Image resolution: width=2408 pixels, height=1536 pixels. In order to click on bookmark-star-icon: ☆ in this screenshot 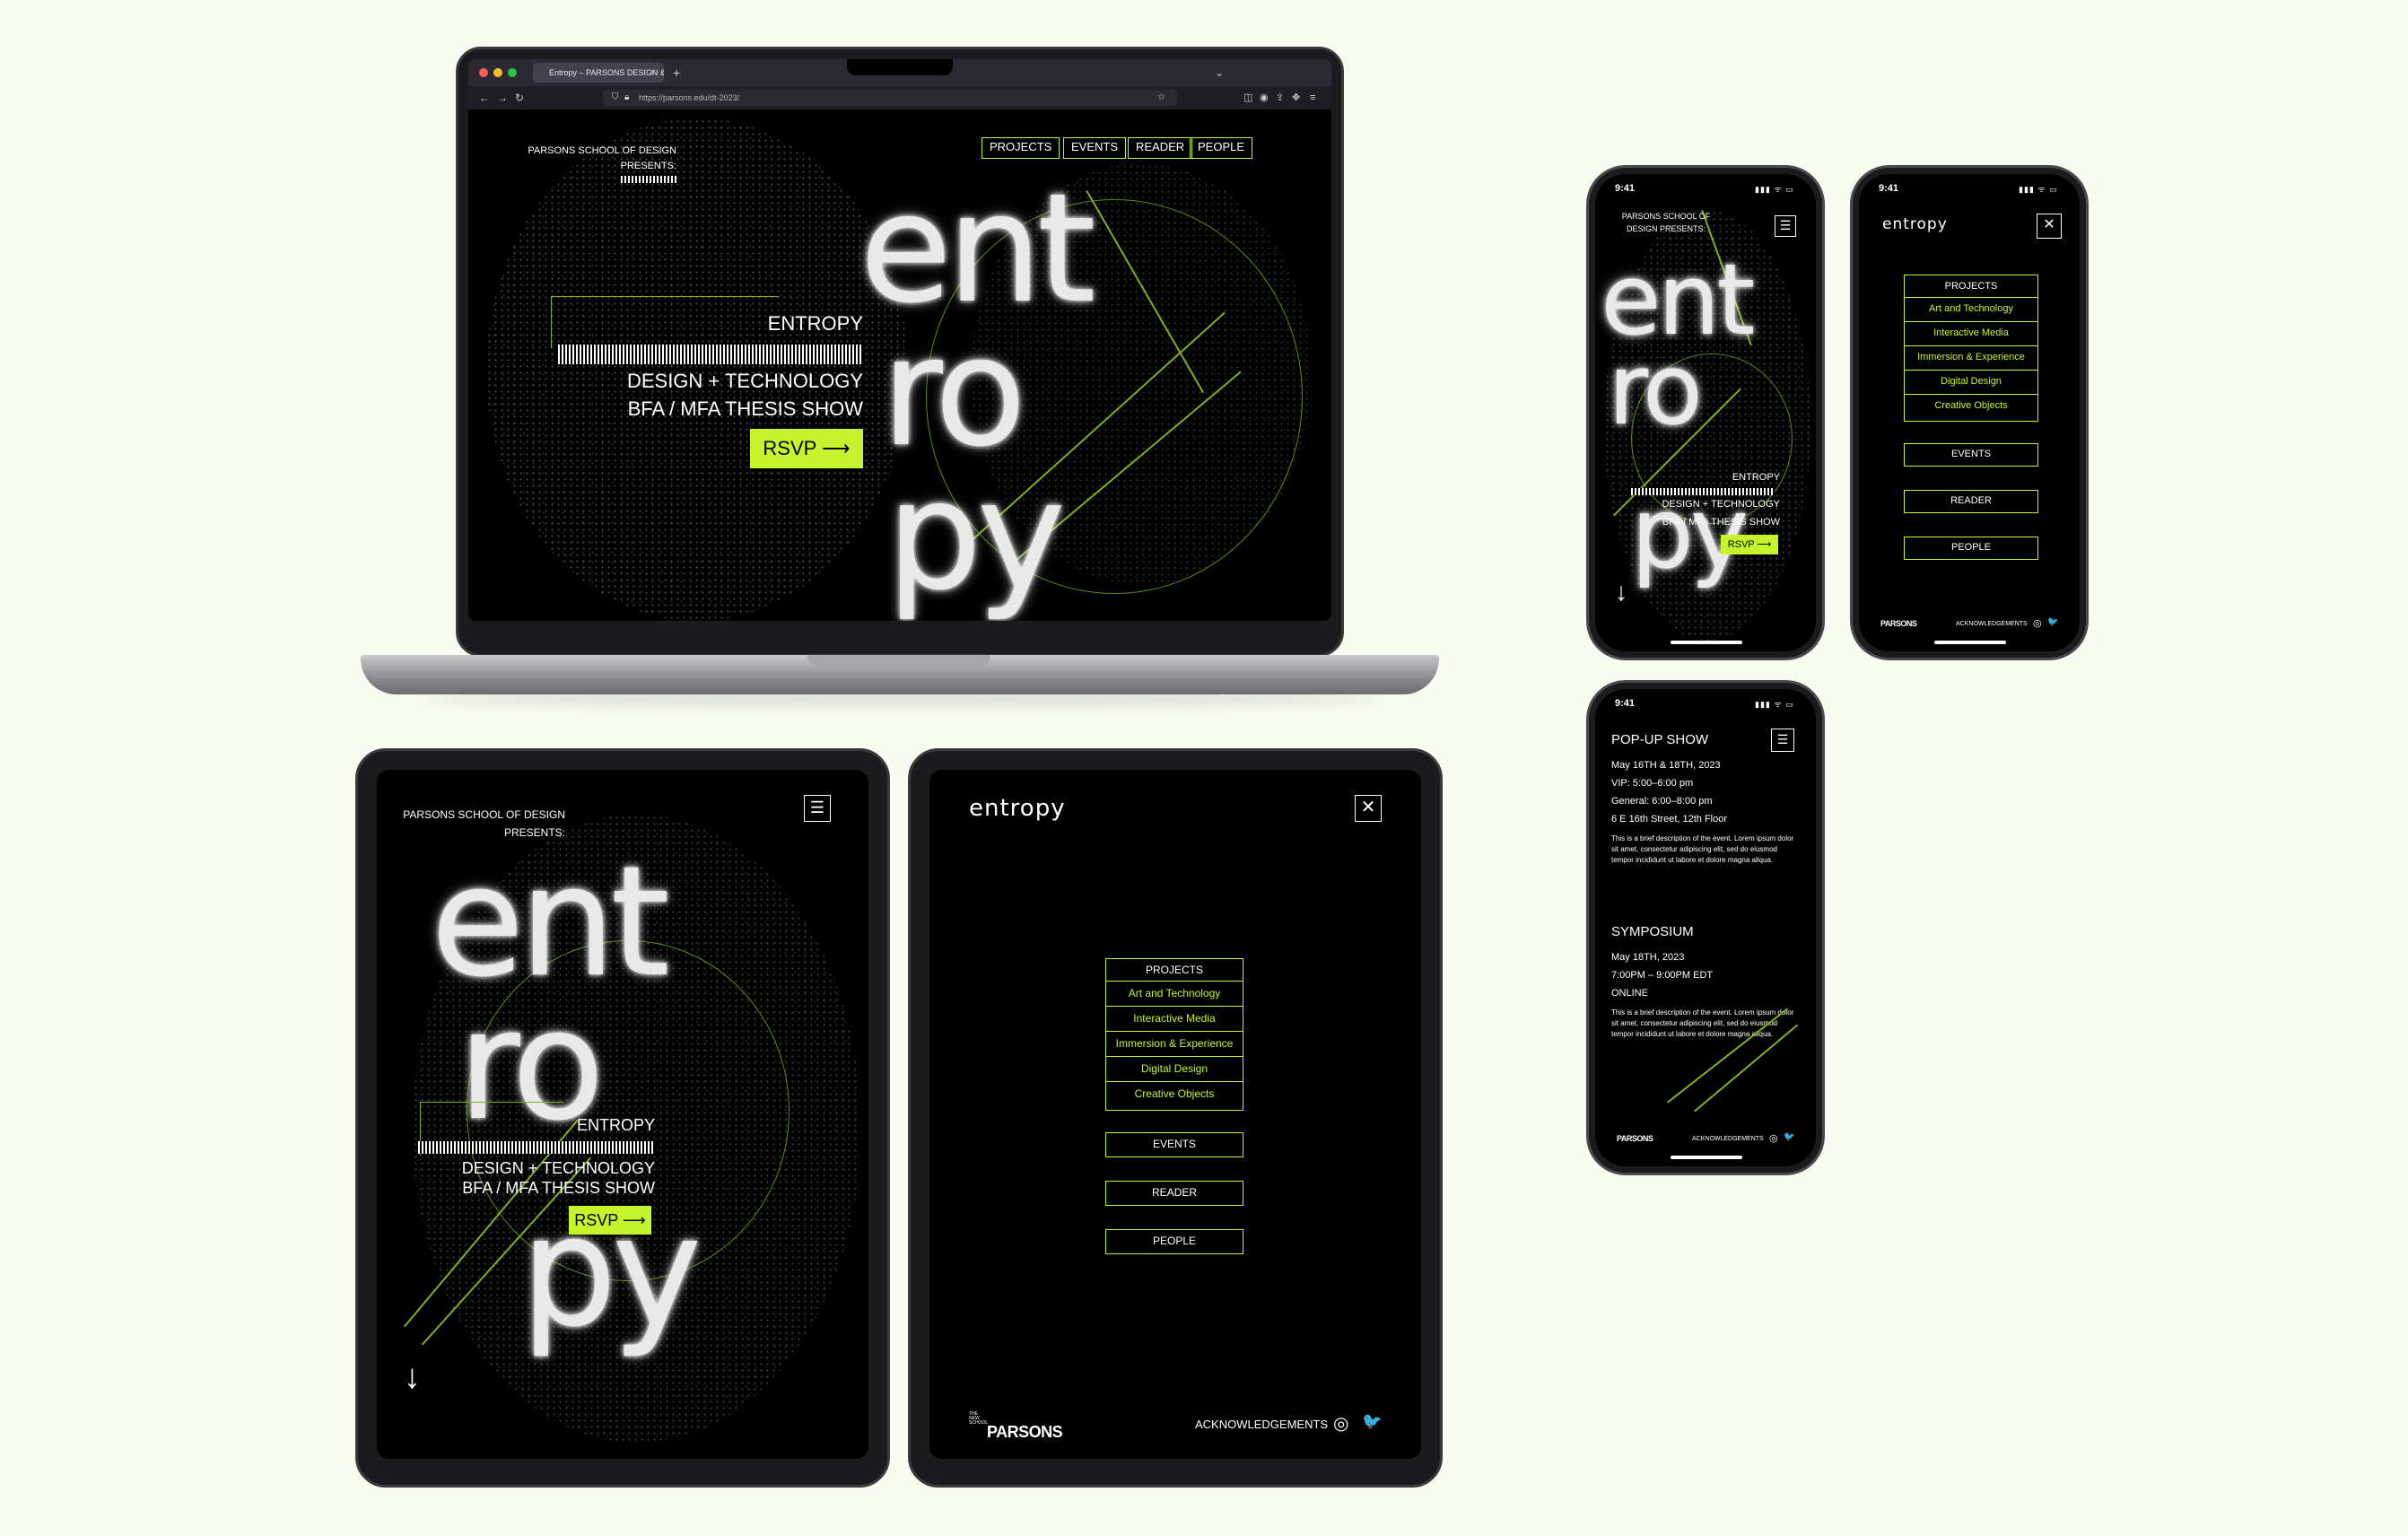, I will do `click(1161, 98)`.